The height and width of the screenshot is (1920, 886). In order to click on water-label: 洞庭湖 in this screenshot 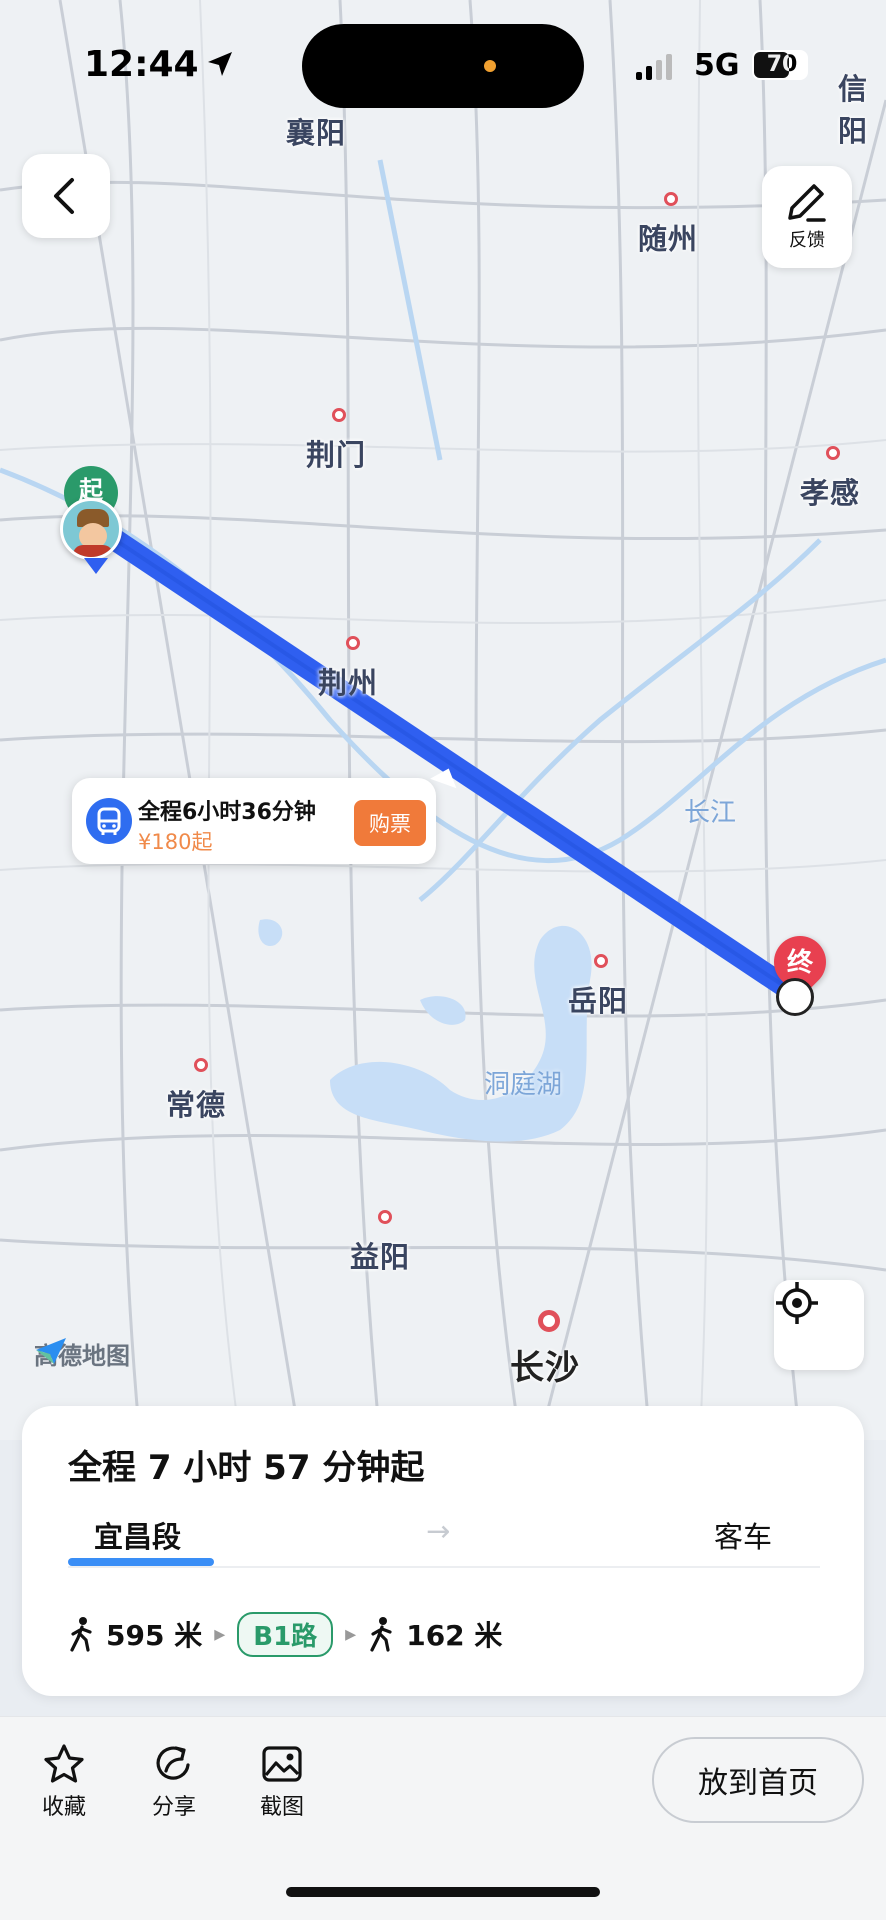, I will do `click(523, 1085)`.